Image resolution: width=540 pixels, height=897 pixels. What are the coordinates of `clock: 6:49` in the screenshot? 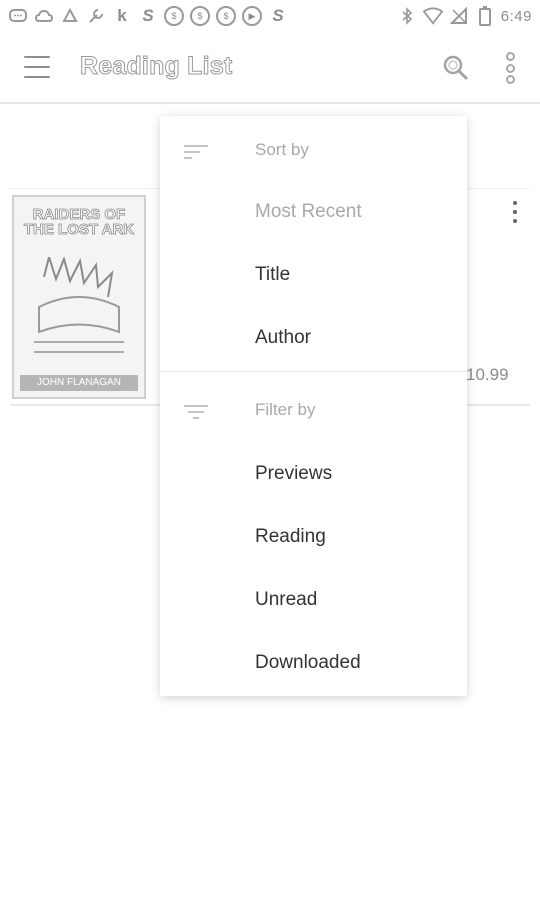 It's located at (516, 16).